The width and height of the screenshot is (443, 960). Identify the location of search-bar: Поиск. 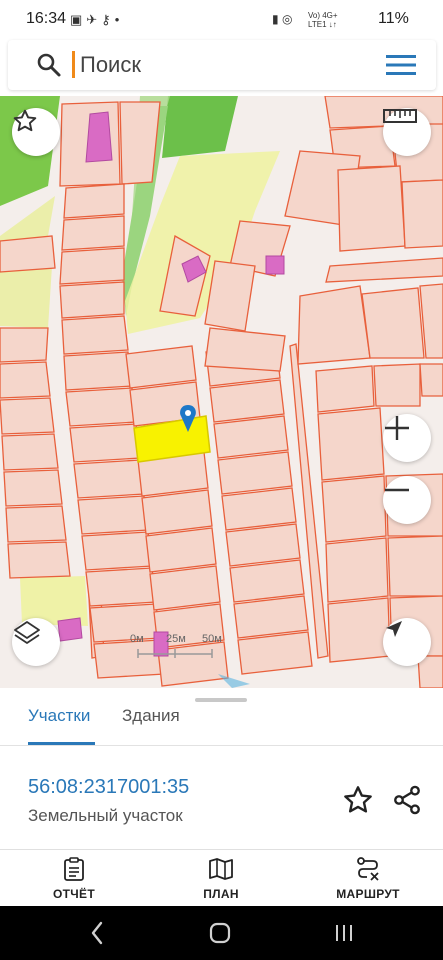
(221, 68).